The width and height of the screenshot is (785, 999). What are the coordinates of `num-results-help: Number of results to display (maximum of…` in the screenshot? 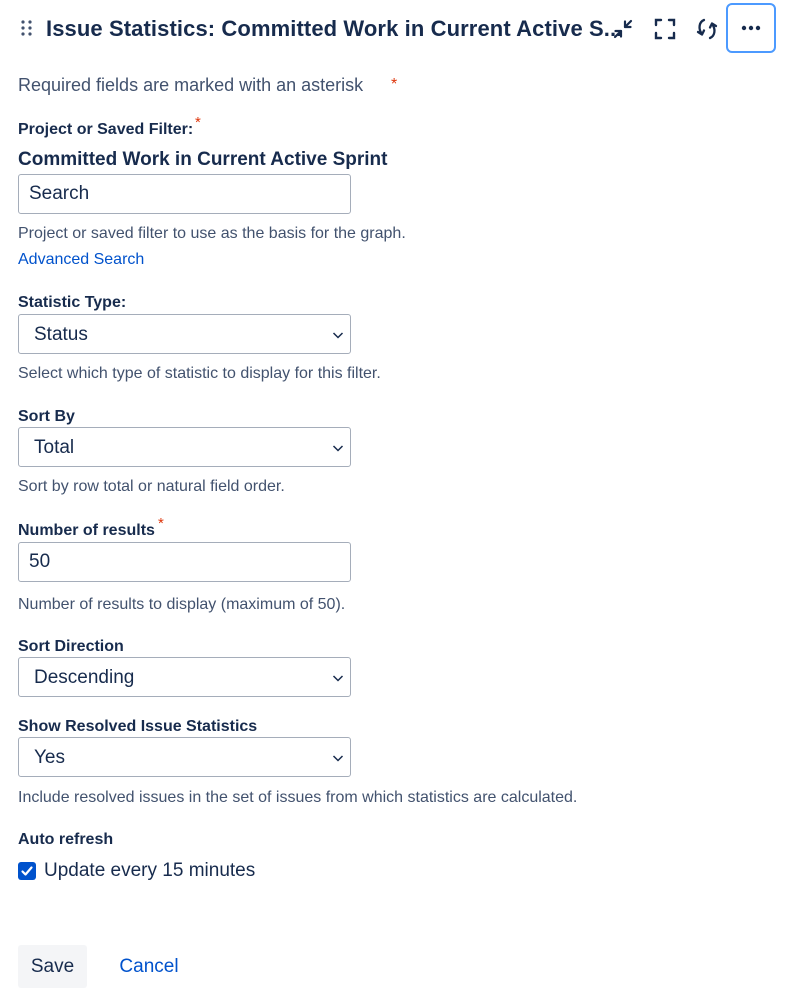 It's located at (182, 604).